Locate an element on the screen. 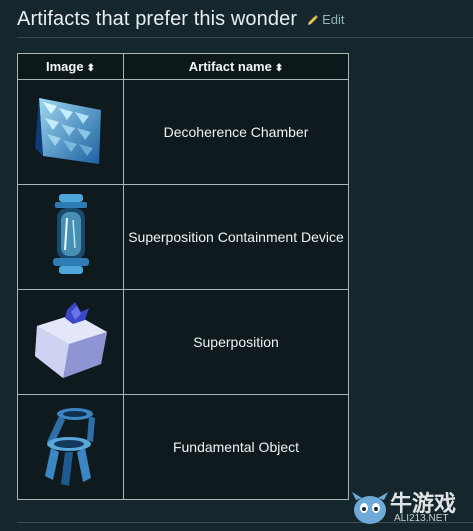 Image resolution: width=473 pixels, height=531 pixels. superposition-icon is located at coordinates (71, 340).